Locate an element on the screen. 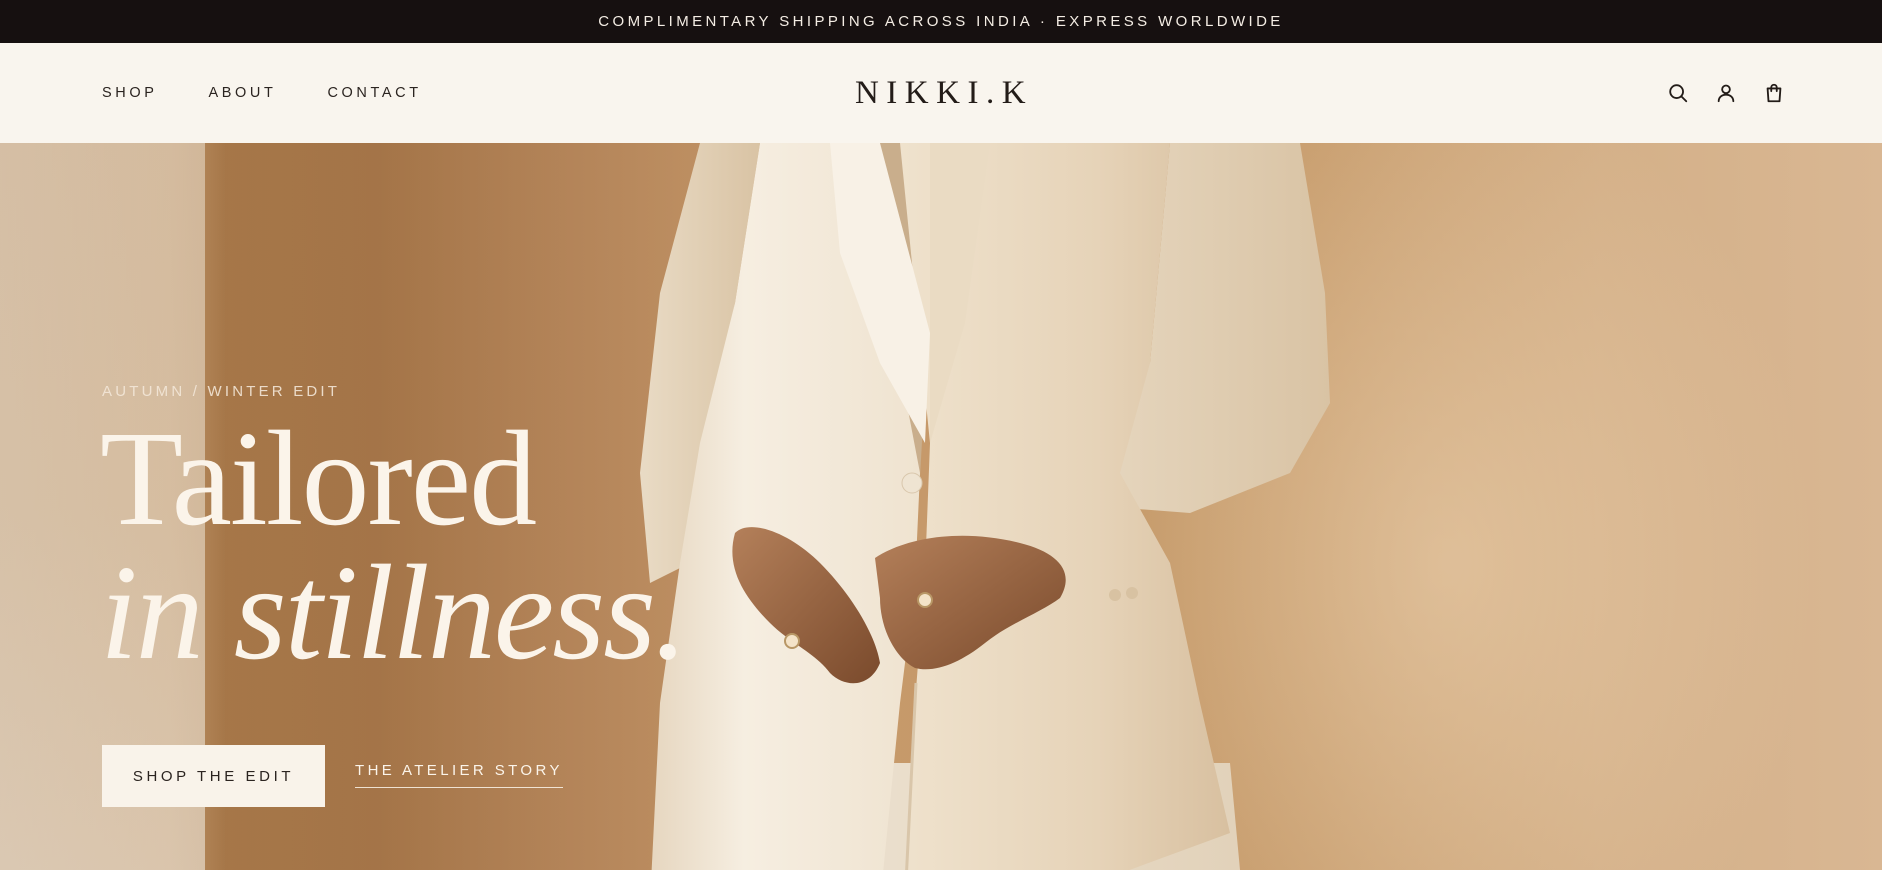 The height and width of the screenshot is (870, 1882). hero-eyebrow: AUTUMN / WINTER EDIT is located at coordinates (221, 391).